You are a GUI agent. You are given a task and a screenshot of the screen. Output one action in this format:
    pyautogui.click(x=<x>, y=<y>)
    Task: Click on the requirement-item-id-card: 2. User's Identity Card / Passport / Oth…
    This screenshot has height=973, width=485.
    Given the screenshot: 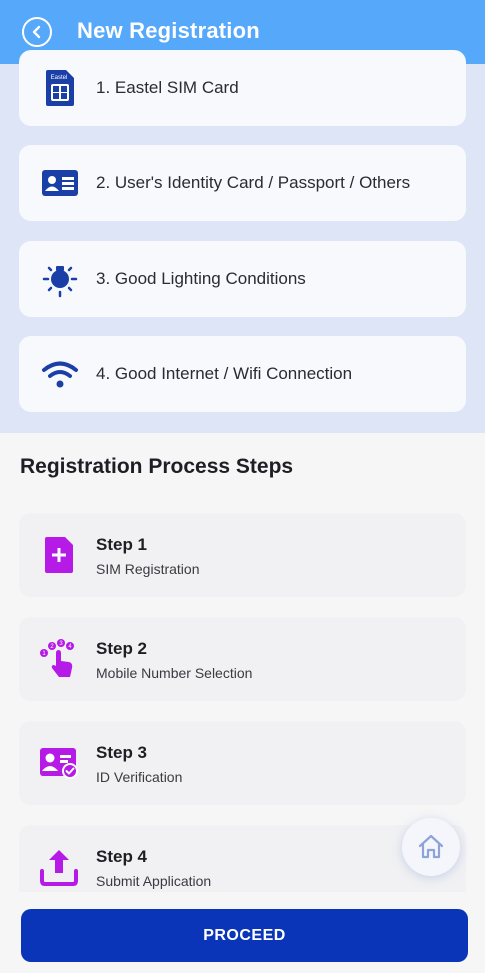 What is the action you would take?
    pyautogui.click(x=242, y=183)
    